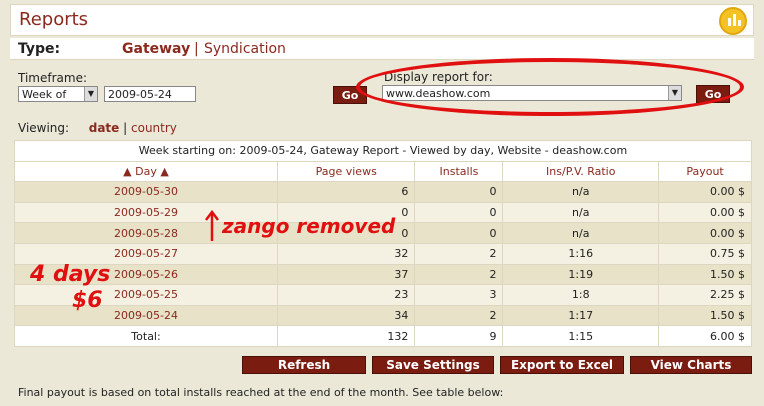 This screenshot has height=406, width=764. What do you see at coordinates (459, 171) in the screenshot?
I see `header-installs: Installs` at bounding box center [459, 171].